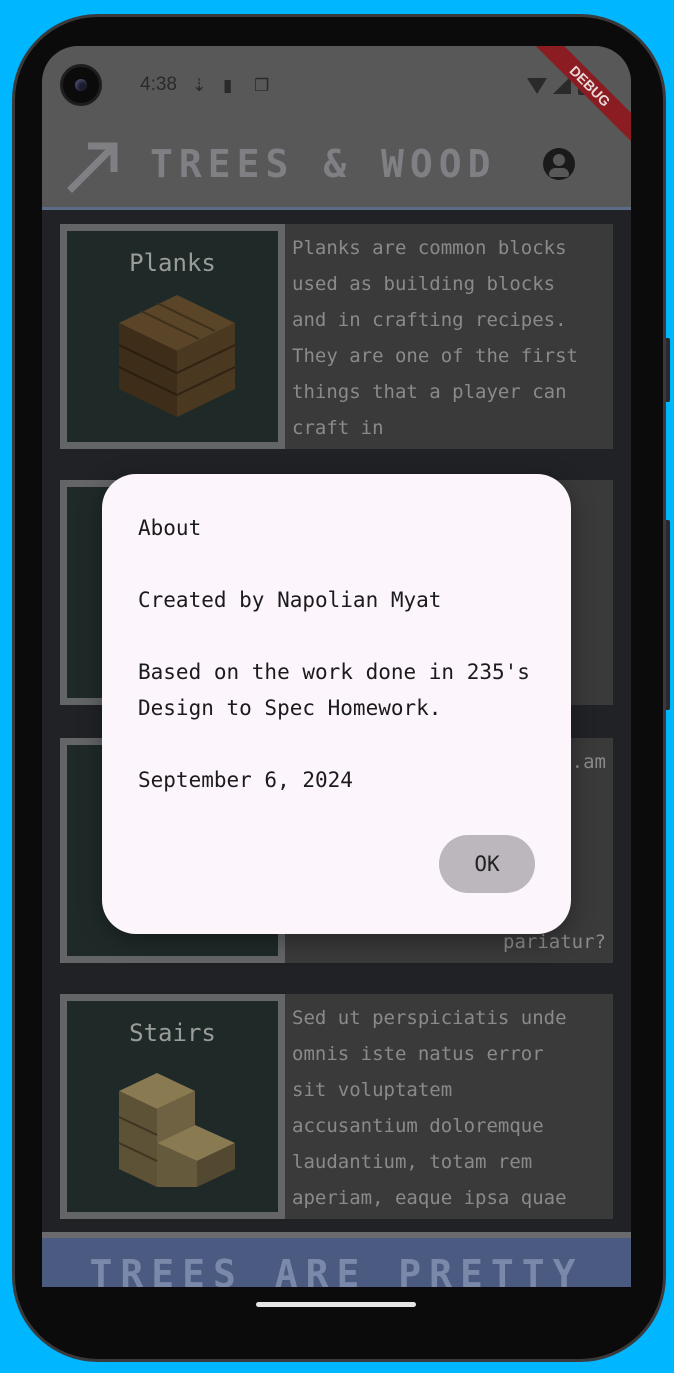  Describe the element at coordinates (334, 672) in the screenshot. I see `dialog-description-line1: Based on the work done in 235's` at that location.